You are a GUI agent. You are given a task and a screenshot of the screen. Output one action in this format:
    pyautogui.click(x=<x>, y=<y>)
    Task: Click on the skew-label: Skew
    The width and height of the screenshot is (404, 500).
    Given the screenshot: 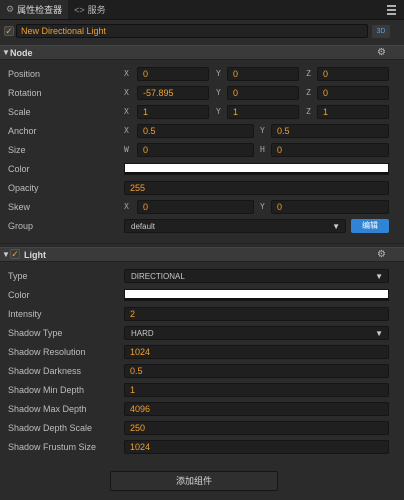 What is the action you would take?
    pyautogui.click(x=19, y=207)
    